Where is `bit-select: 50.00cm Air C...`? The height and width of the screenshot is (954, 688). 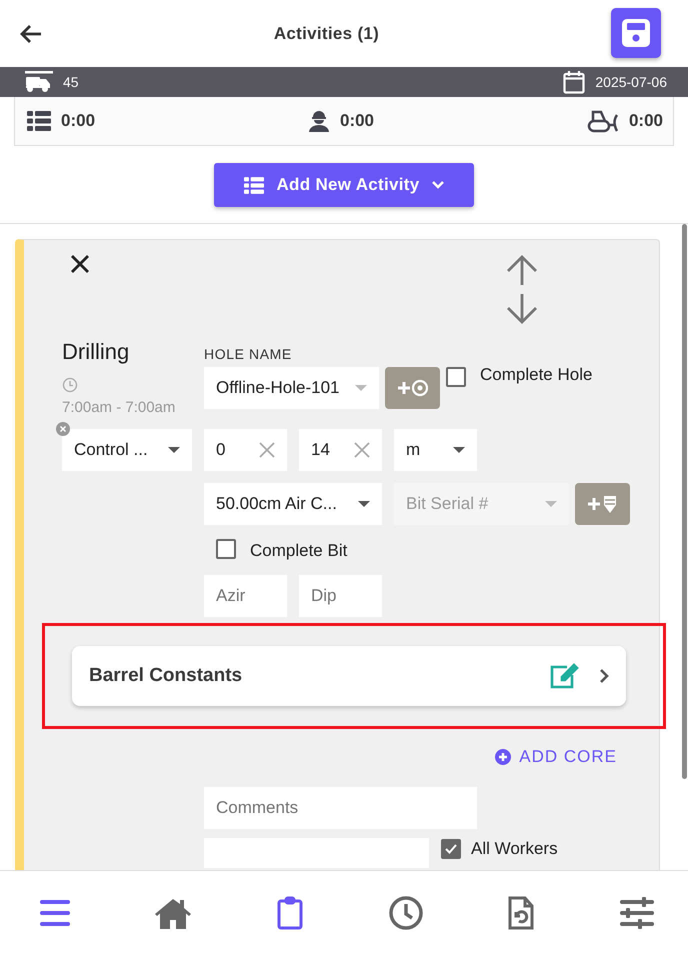 bit-select: 50.00cm Air C... is located at coordinates (293, 504).